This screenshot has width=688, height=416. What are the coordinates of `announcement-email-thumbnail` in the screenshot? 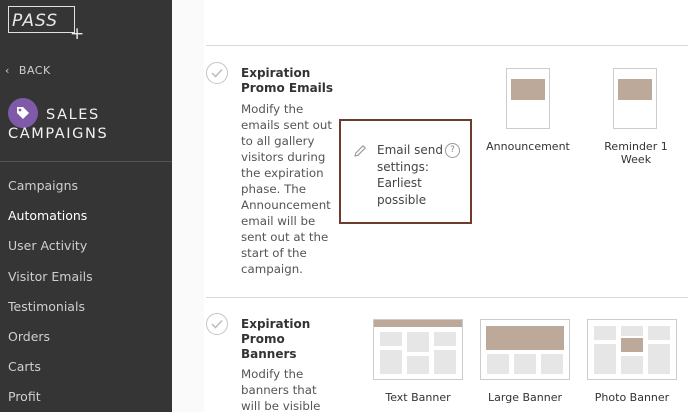 It's located at (528, 98).